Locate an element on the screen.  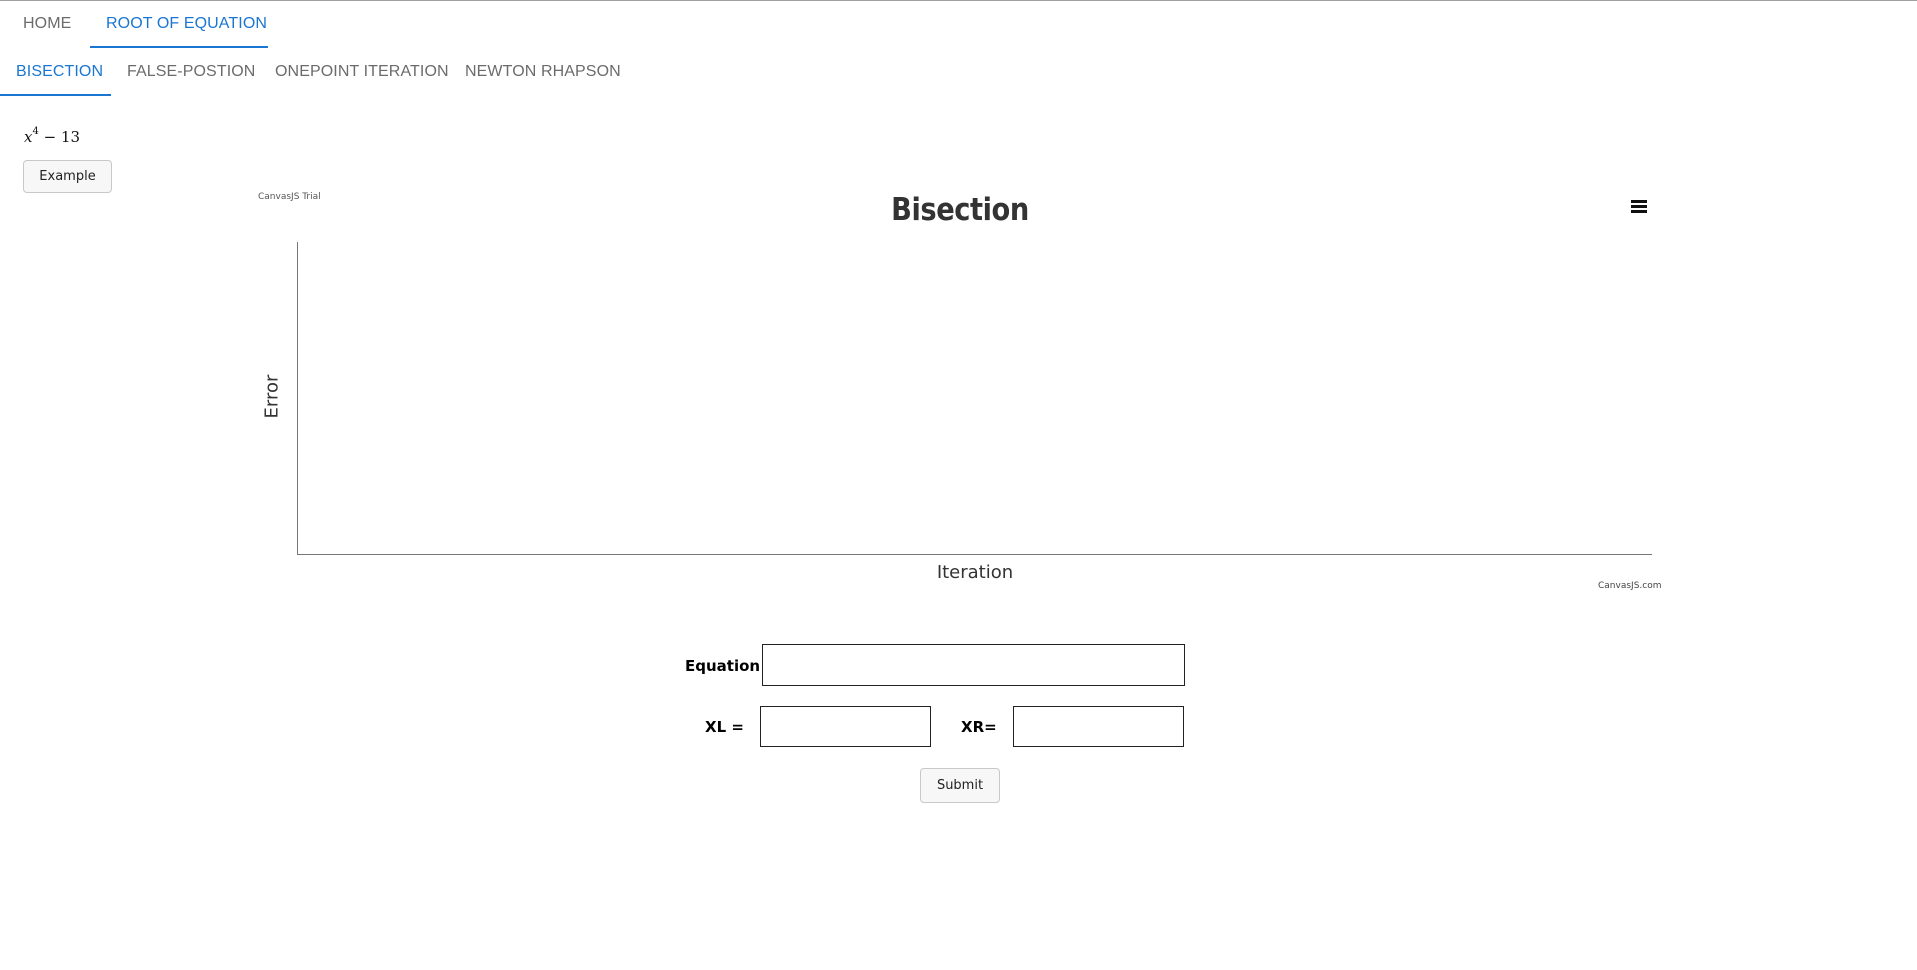
equation-rest: − 13 is located at coordinates (62, 137).